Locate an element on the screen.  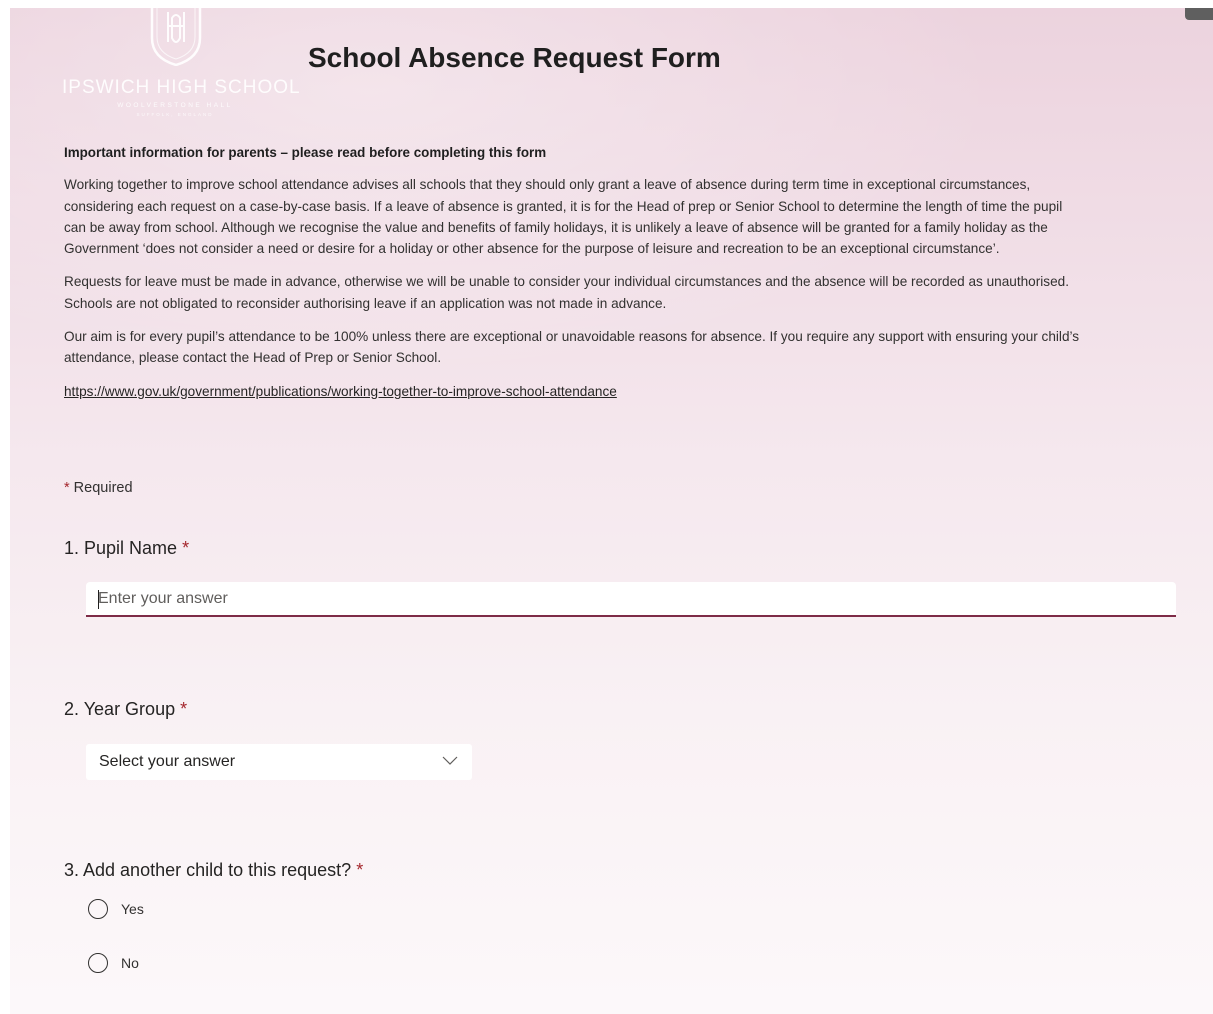
question-3-title: 3. Add another child to this request? * is located at coordinates (213, 870).